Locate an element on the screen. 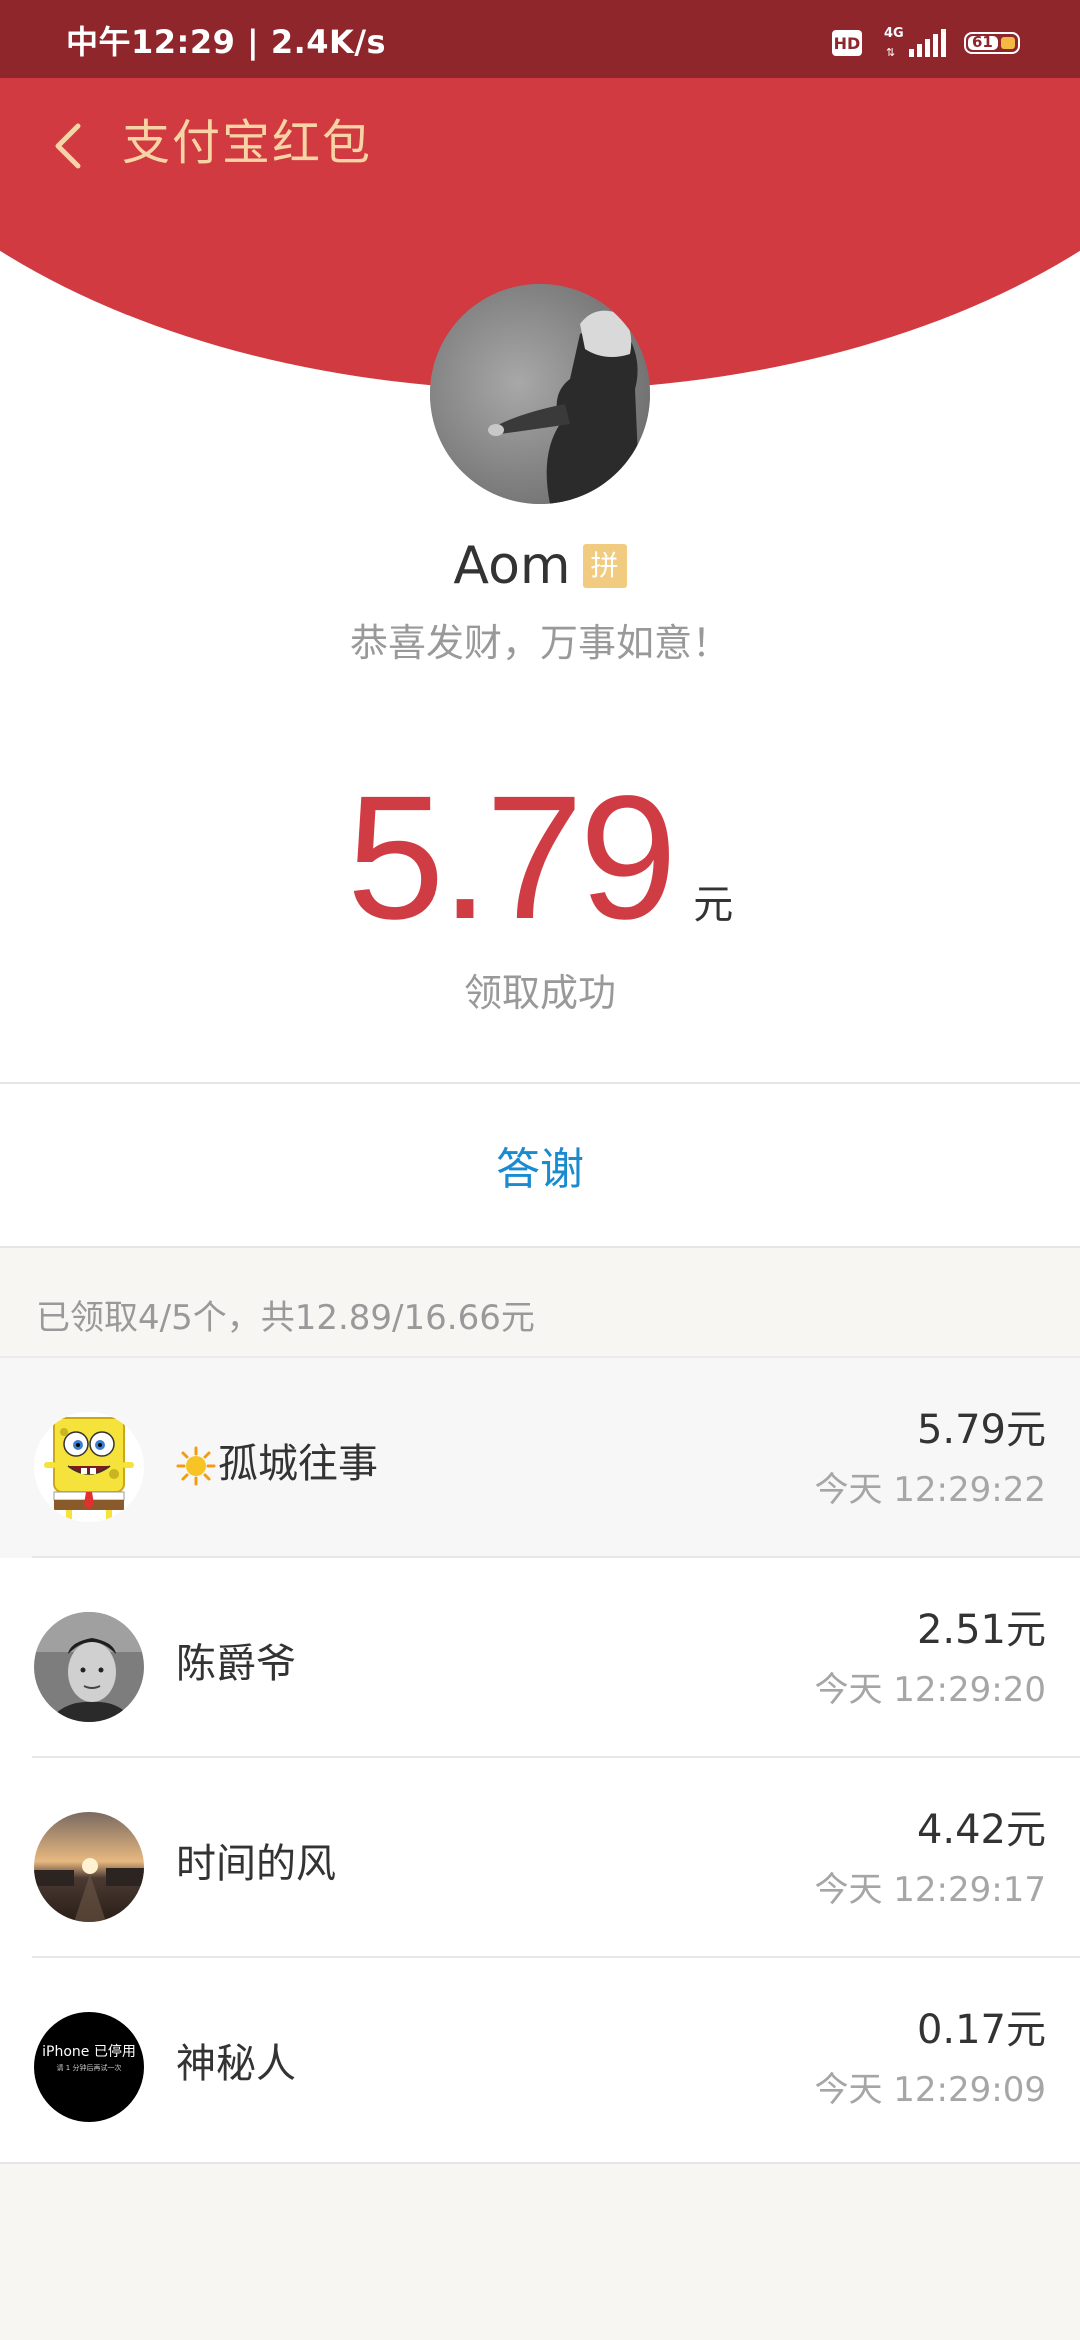 The image size is (1080, 2340). thanks-button: 答谢 is located at coordinates (540, 1165).